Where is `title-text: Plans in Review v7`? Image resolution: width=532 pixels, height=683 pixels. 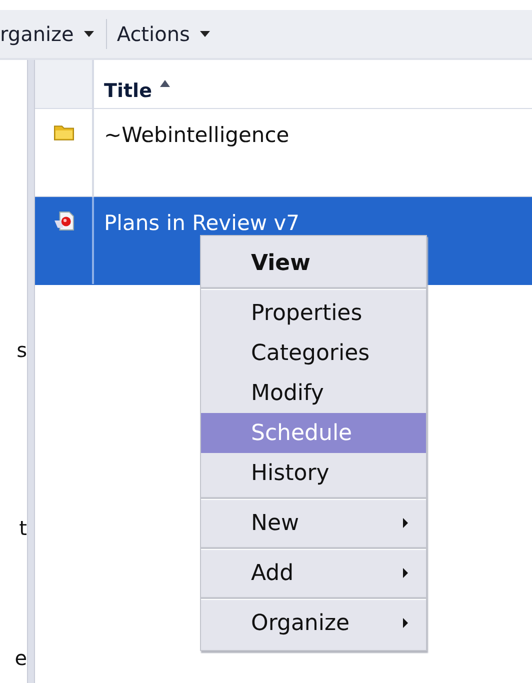 title-text: Plans in Review v7 is located at coordinates (202, 223).